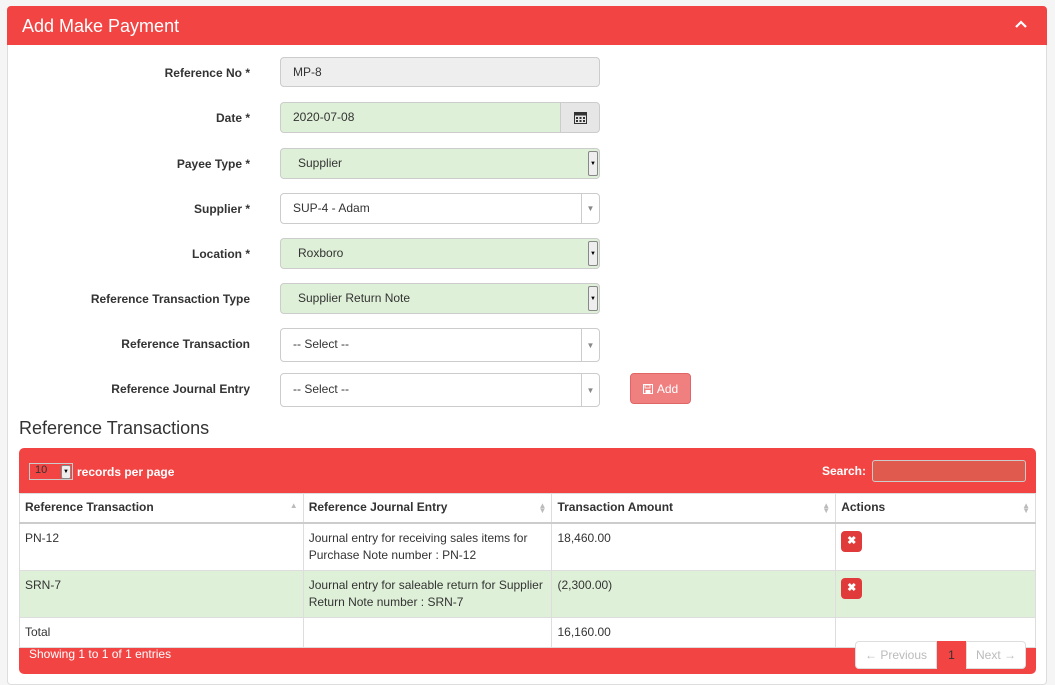 This screenshot has height=685, width=1055. What do you see at coordinates (213, 164) in the screenshot?
I see `payee-type-label: Payee Type *` at bounding box center [213, 164].